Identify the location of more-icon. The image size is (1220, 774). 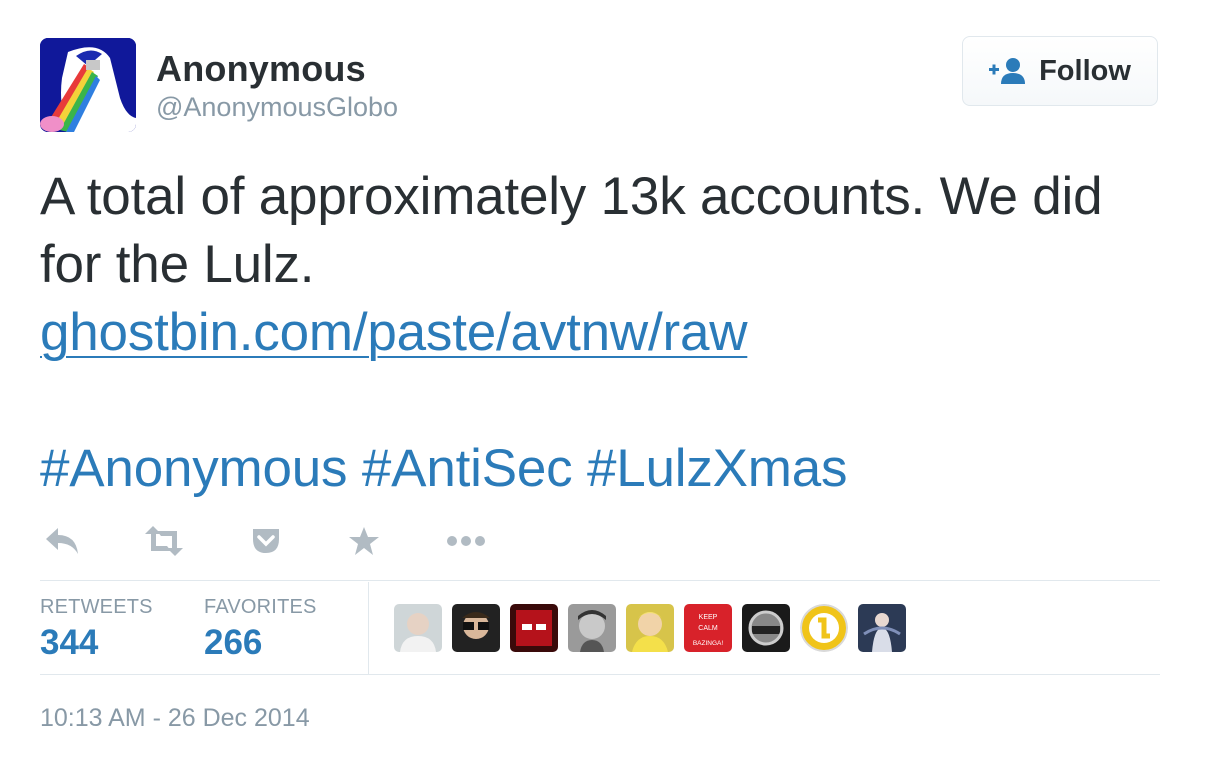
(466, 541).